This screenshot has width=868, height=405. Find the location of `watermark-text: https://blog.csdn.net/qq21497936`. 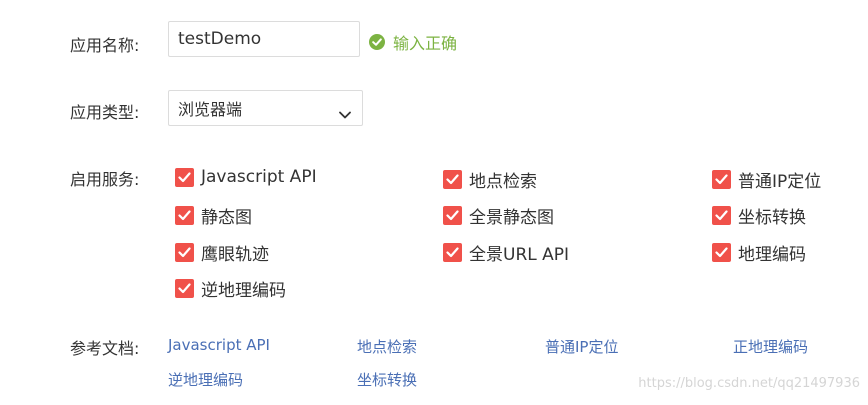

watermark-text: https://blog.csdn.net/qq21497936 is located at coordinates (749, 383).